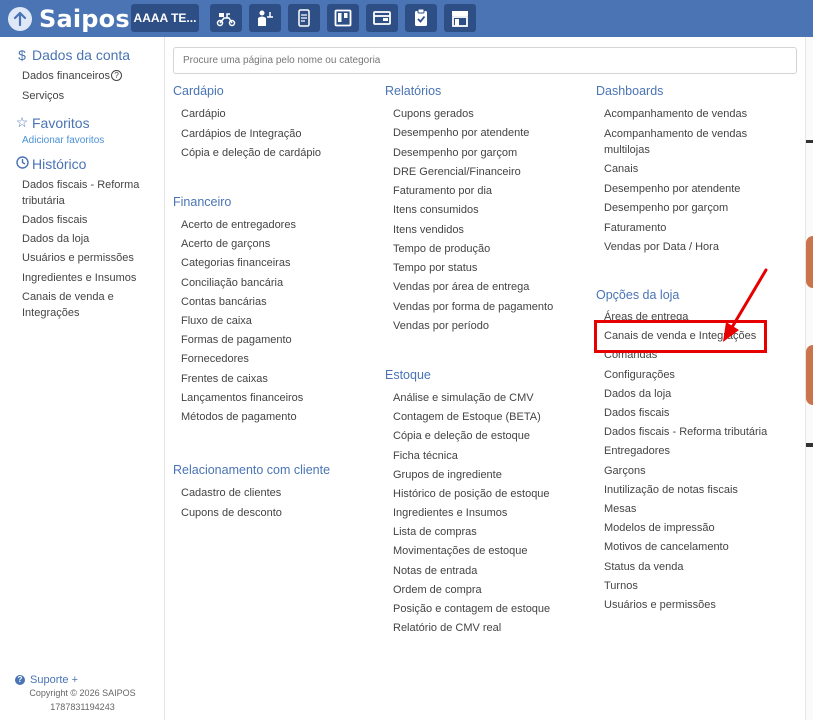 The image size is (813, 720). I want to click on menu-item-opcoes: Garçons, so click(625, 471).